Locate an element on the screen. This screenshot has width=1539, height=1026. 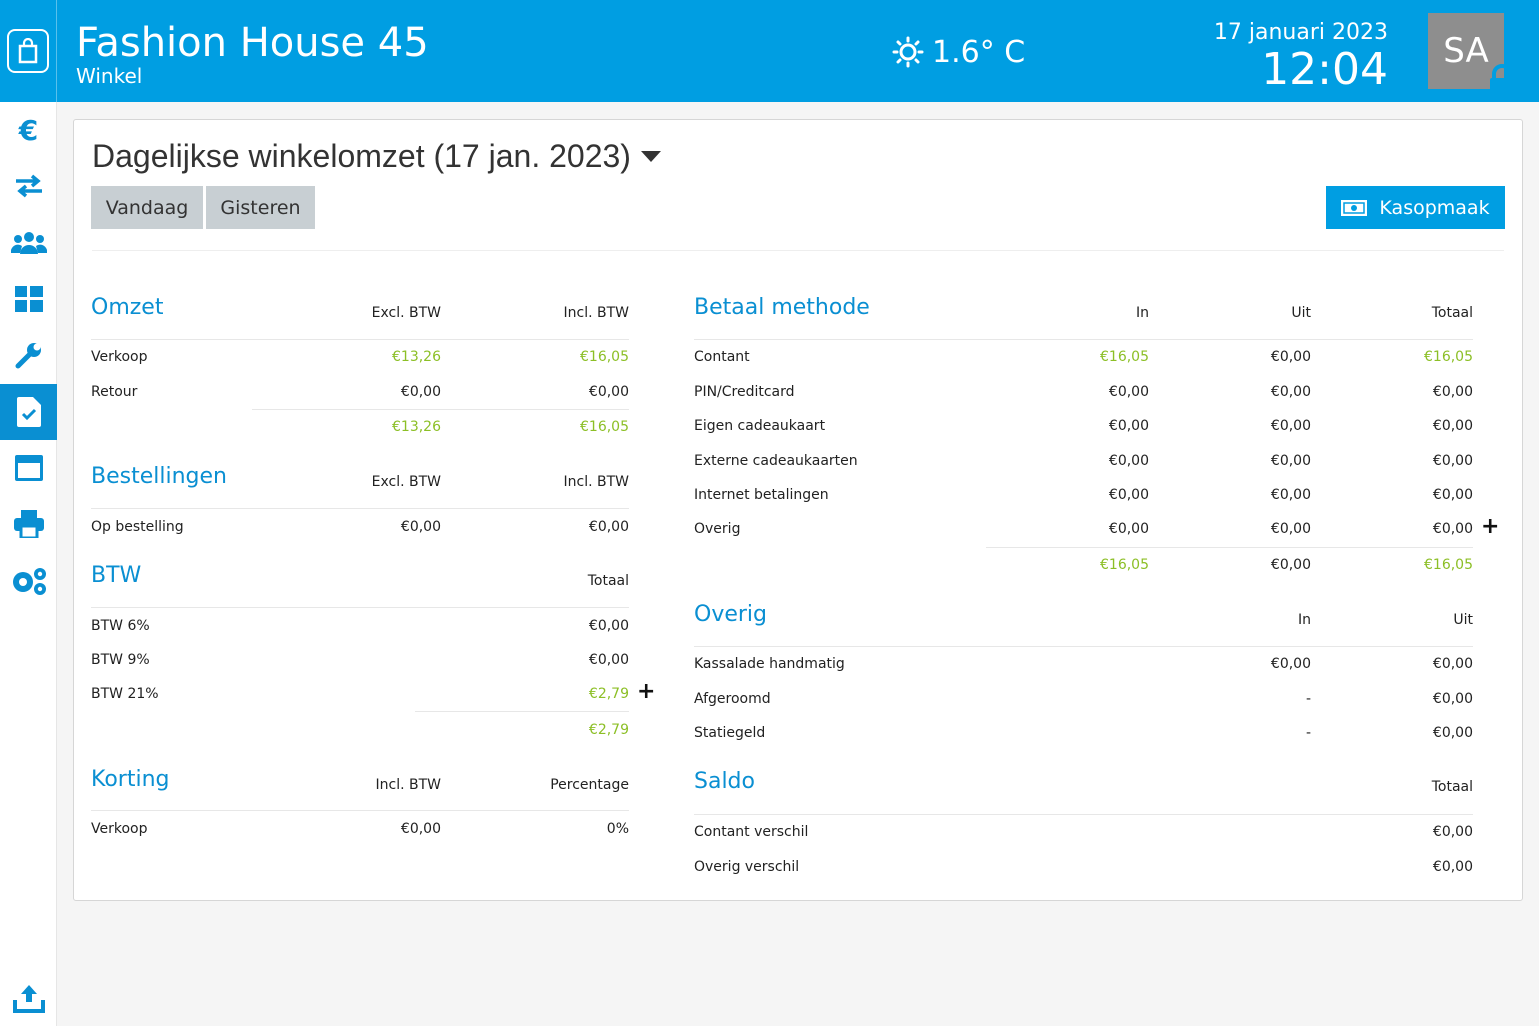
yesterday-button: Gisteren is located at coordinates (260, 207).